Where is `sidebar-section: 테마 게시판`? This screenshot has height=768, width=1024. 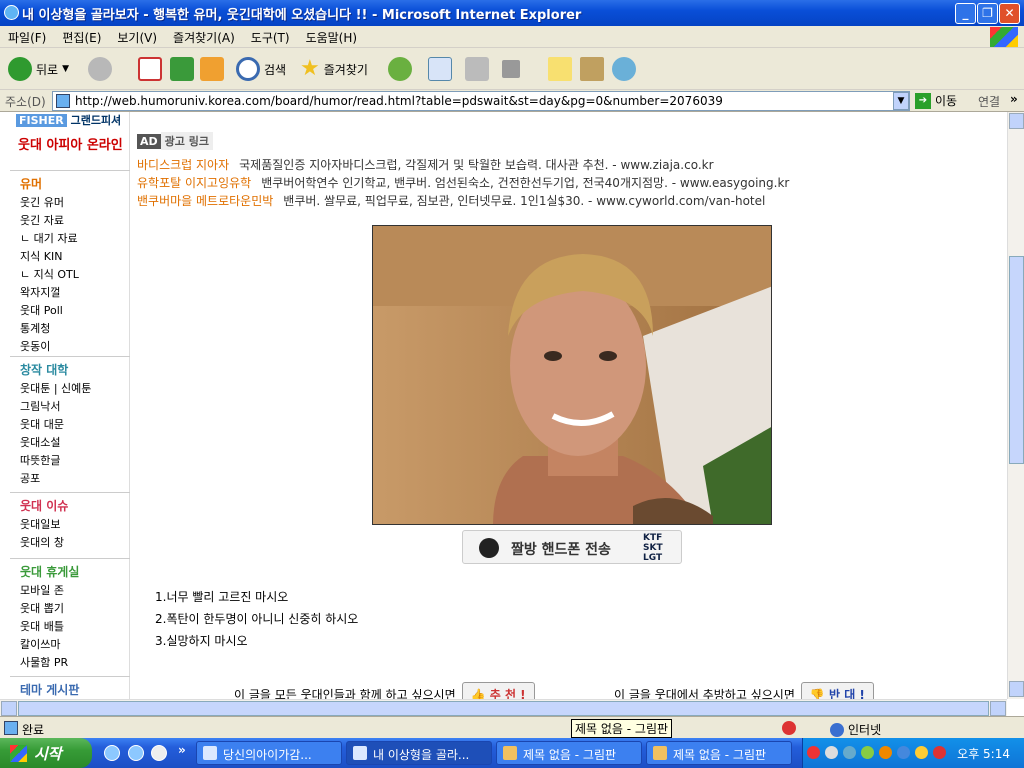
sidebar-section: 테마 게시판 is located at coordinates (70, 687).